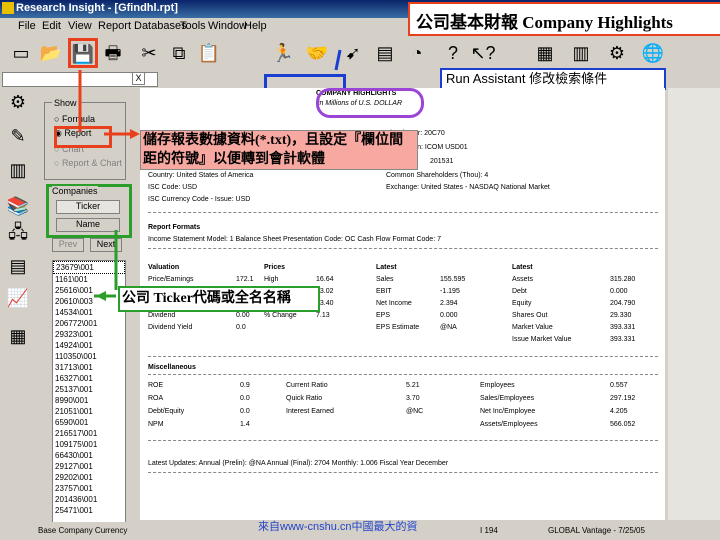 This screenshot has width=720, height=540. What do you see at coordinates (338, 60) in the screenshot?
I see `run-arrow-line` at bounding box center [338, 60].